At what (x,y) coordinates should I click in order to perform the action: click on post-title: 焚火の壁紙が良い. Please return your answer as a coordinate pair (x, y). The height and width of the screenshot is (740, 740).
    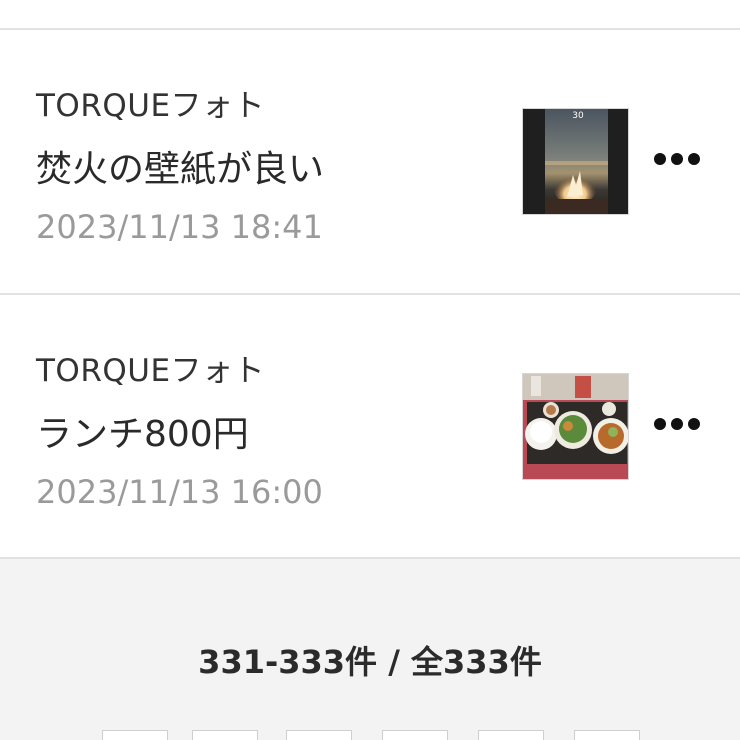
    Looking at the image, I should click on (180, 166).